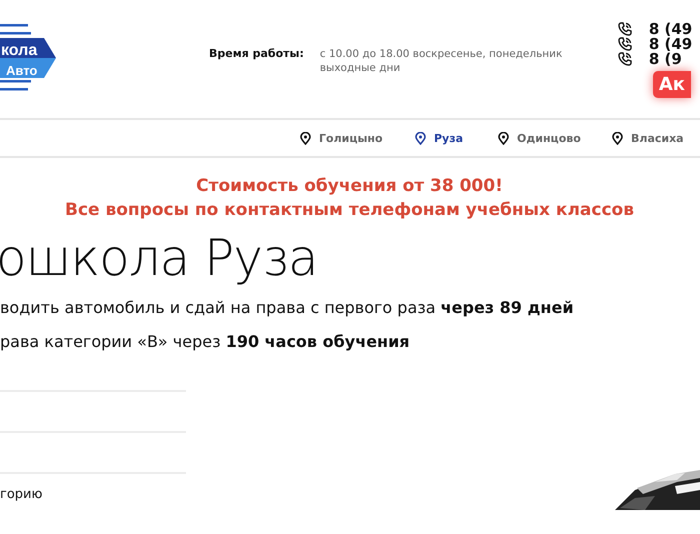 Image resolution: width=700 pixels, height=534 pixels. What do you see at coordinates (22, 70) in the screenshot?
I see `logo-text: Авто` at bounding box center [22, 70].